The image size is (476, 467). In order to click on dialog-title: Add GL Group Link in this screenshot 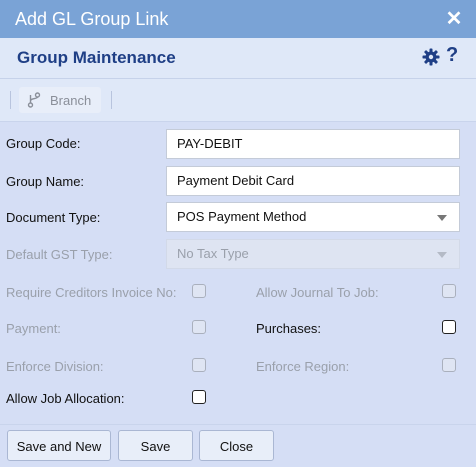, I will do `click(92, 19)`.